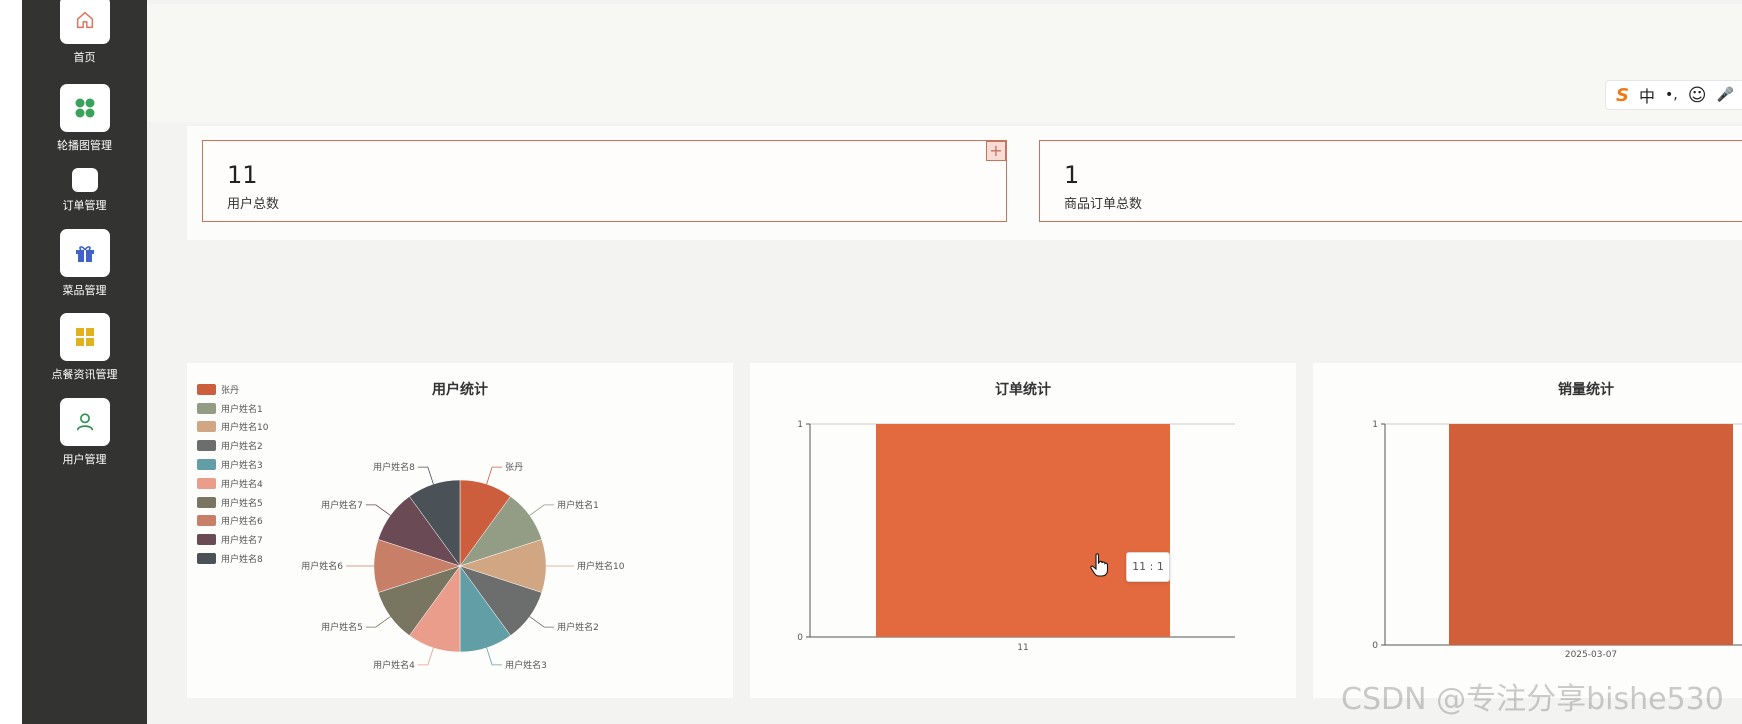 This screenshot has height=724, width=1742. What do you see at coordinates (1697, 95) in the screenshot?
I see `emoji-icon: ☺` at bounding box center [1697, 95].